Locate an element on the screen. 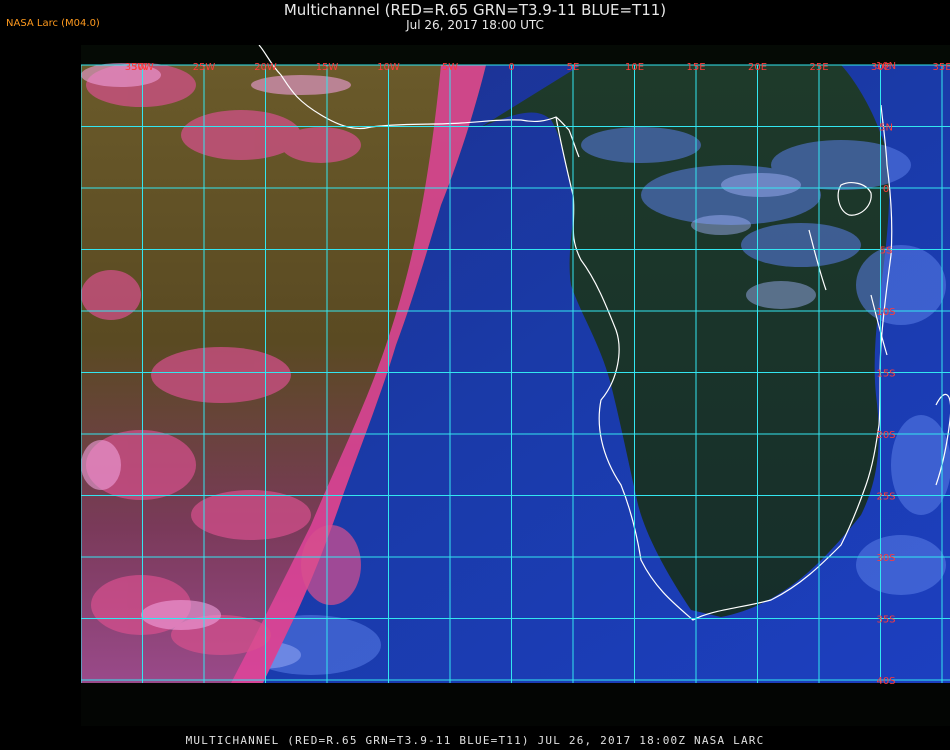 Image resolution: width=950 pixels, height=750 pixels. longitude-label: 5W is located at coordinates (450, 67).